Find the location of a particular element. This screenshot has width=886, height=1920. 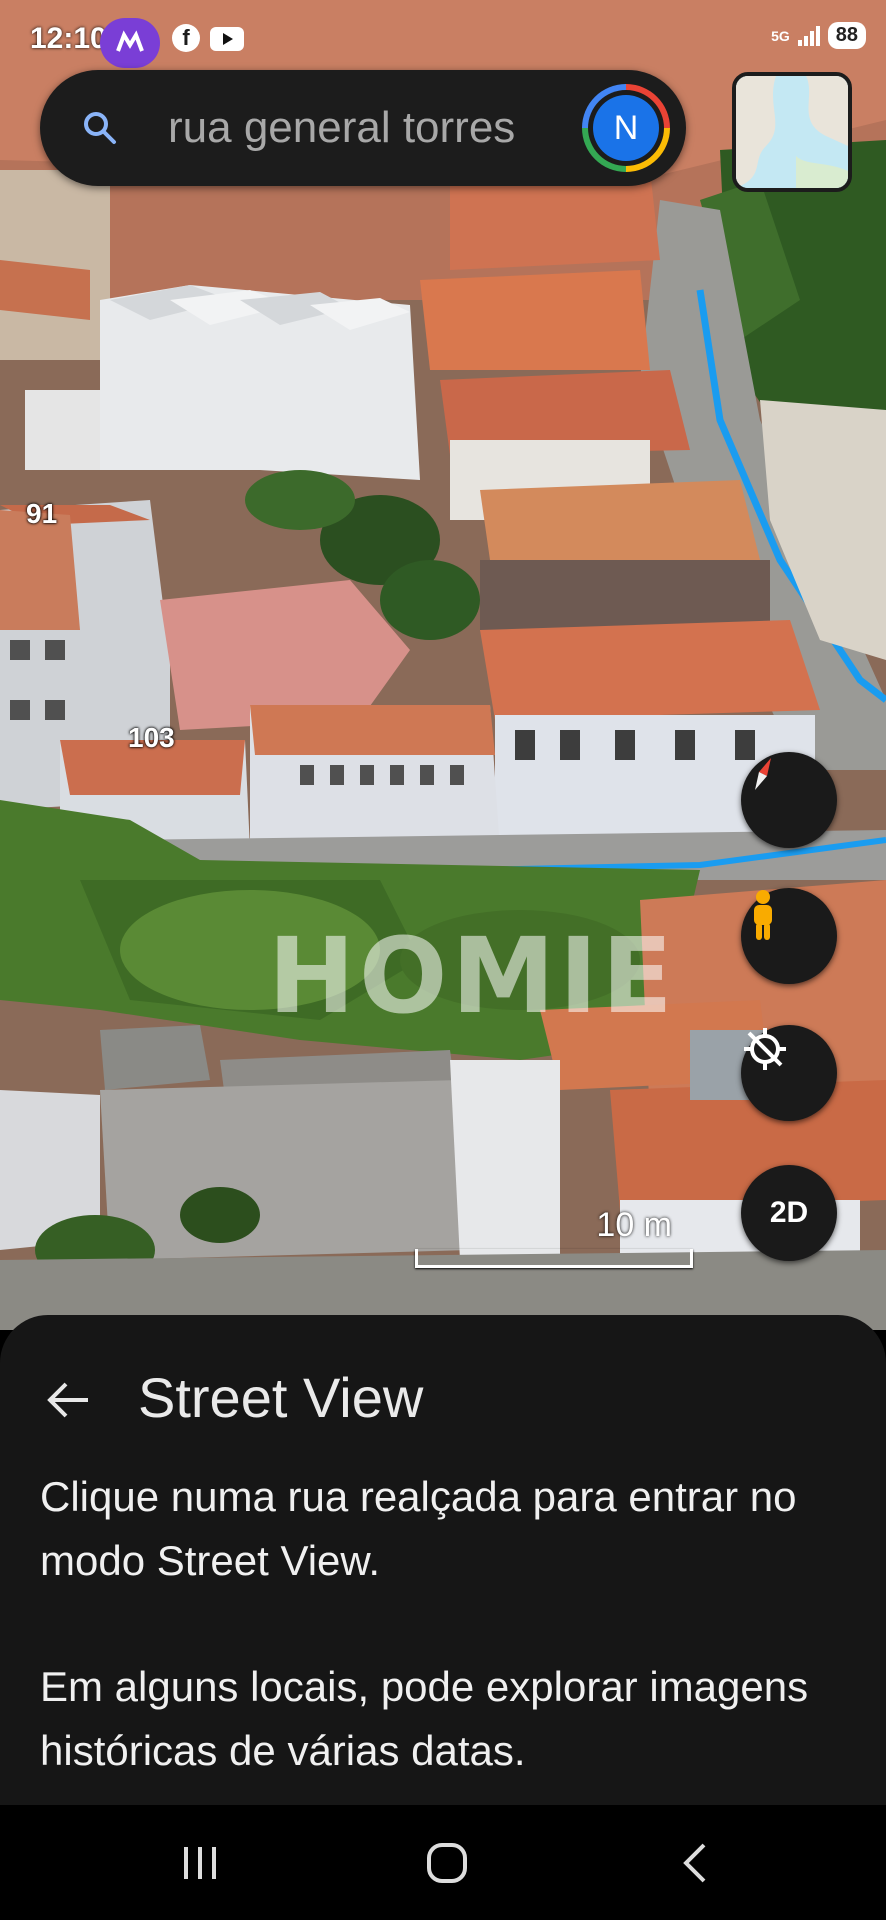

building-number-label: 91 is located at coordinates (42, 513).